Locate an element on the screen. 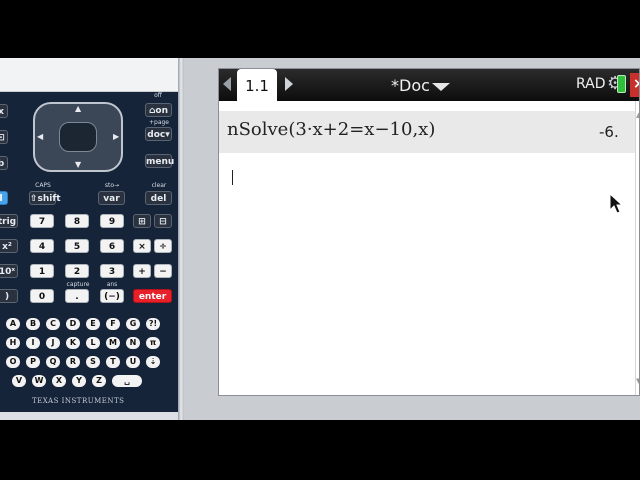 The height and width of the screenshot is (480, 640). scroll-up-icon: ▲ is located at coordinates (637, 115).